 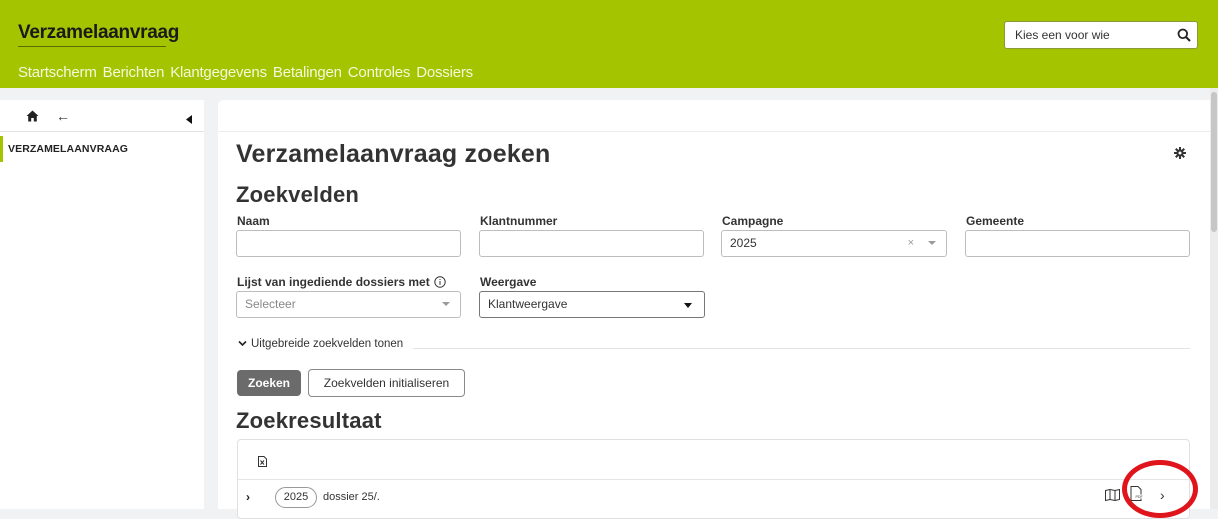 What do you see at coordinates (379, 72) in the screenshot?
I see `nav-controles: Controles` at bounding box center [379, 72].